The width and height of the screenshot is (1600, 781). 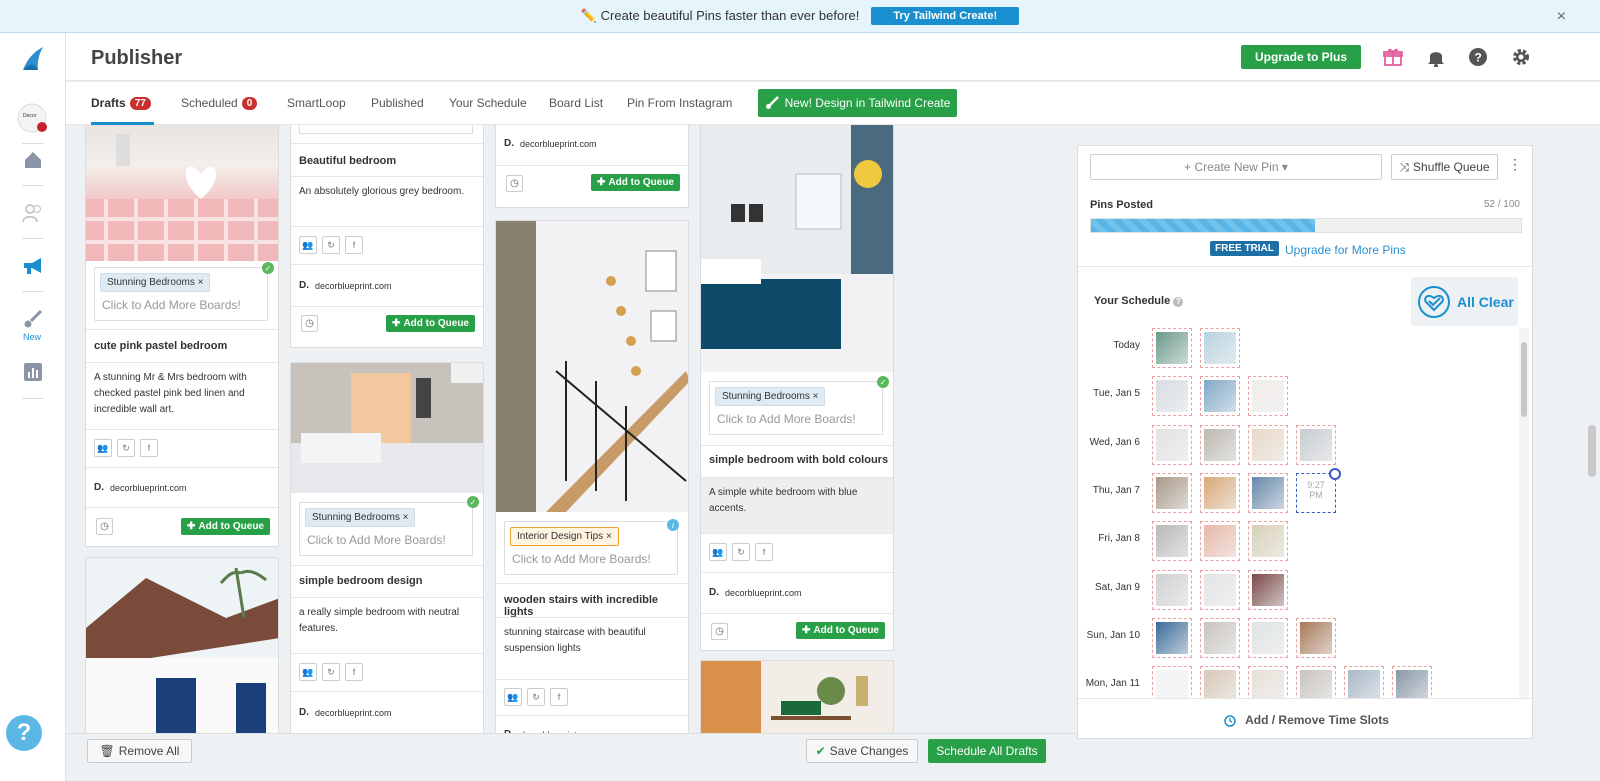 What do you see at coordinates (1521, 57) in the screenshot?
I see `settings-gear-icon` at bounding box center [1521, 57].